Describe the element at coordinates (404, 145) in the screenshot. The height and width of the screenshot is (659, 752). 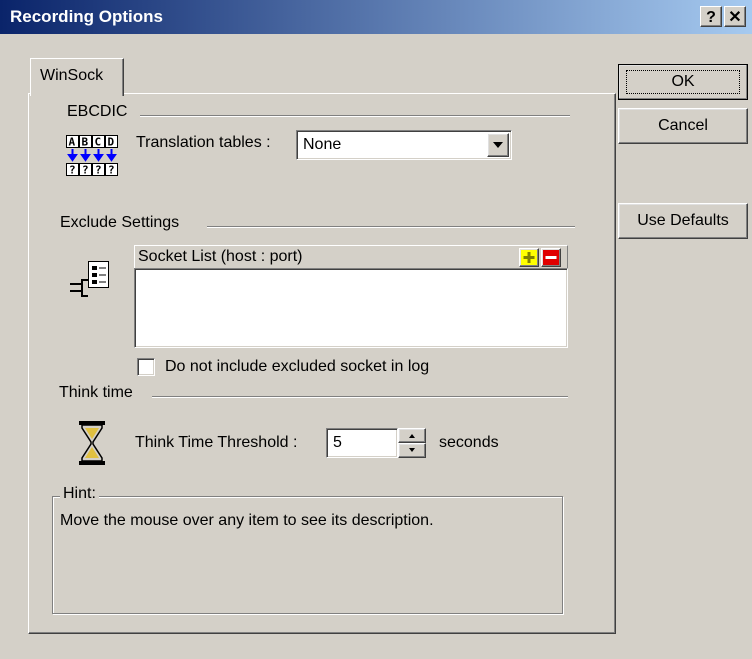
I see `translation-tables-select: None` at that location.